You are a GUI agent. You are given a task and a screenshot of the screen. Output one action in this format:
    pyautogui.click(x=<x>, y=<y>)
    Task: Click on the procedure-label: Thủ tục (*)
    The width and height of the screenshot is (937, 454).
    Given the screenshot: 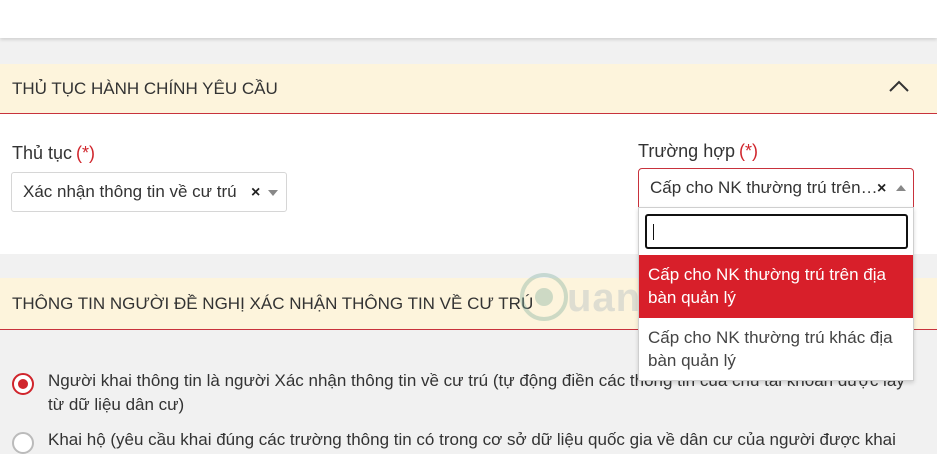 What is the action you would take?
    pyautogui.click(x=54, y=153)
    